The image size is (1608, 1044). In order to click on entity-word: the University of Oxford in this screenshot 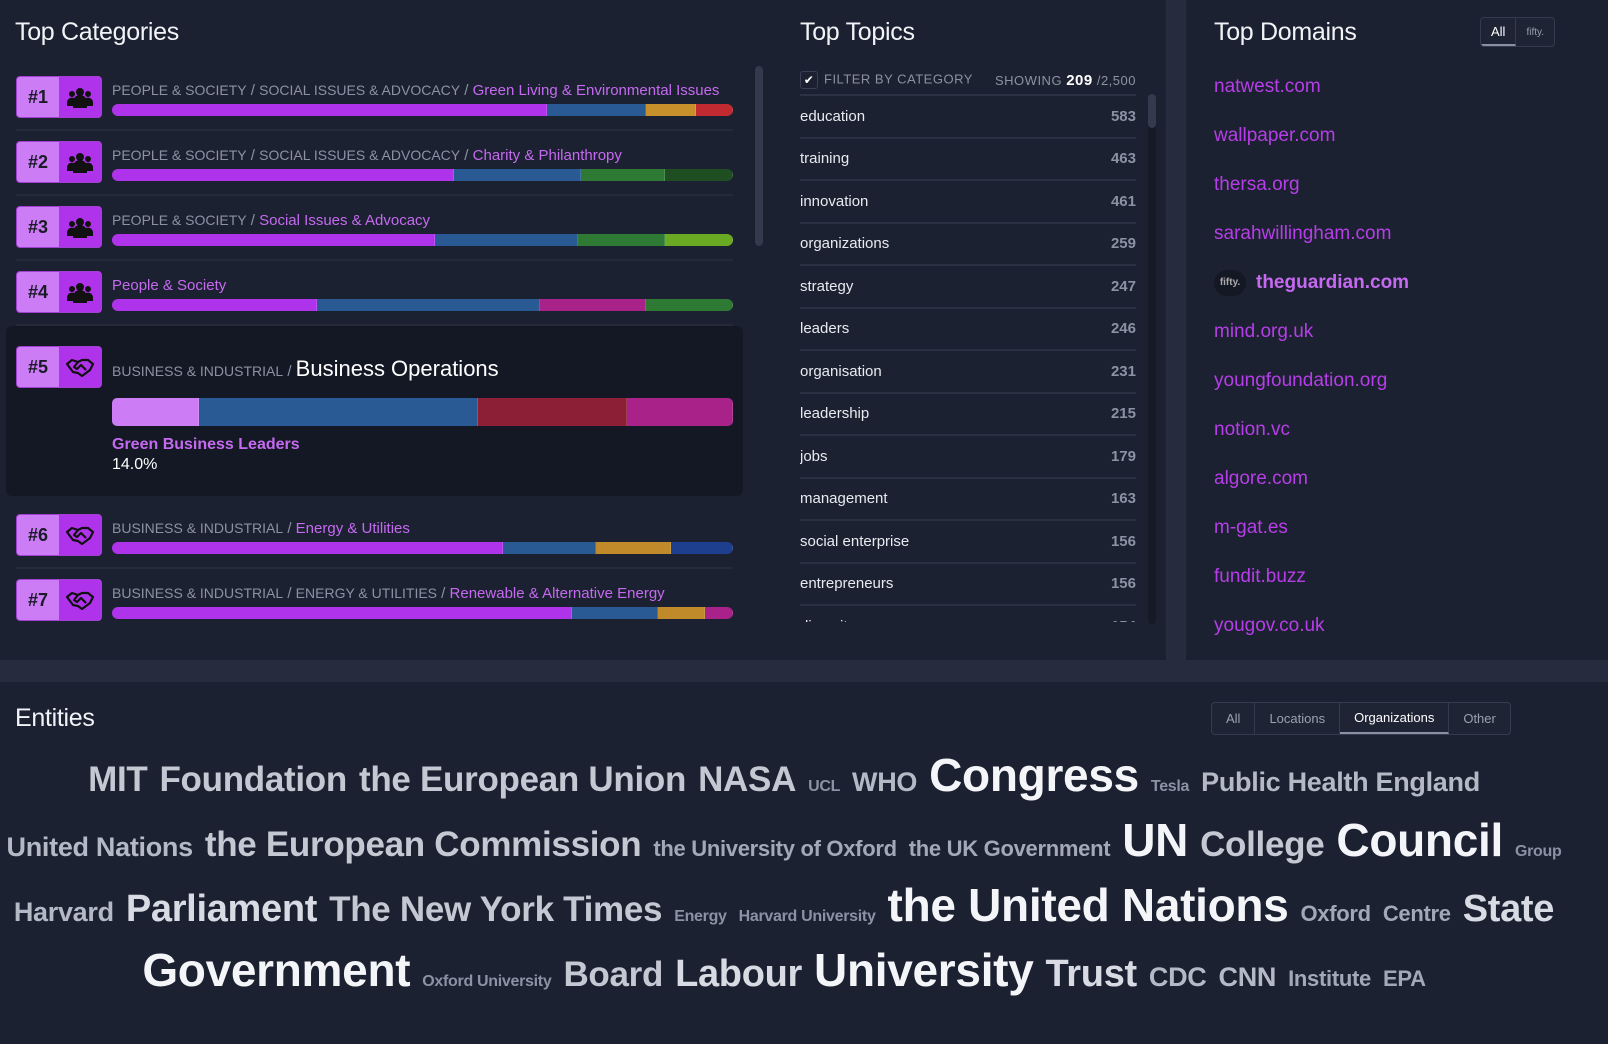, I will do `click(775, 849)`.